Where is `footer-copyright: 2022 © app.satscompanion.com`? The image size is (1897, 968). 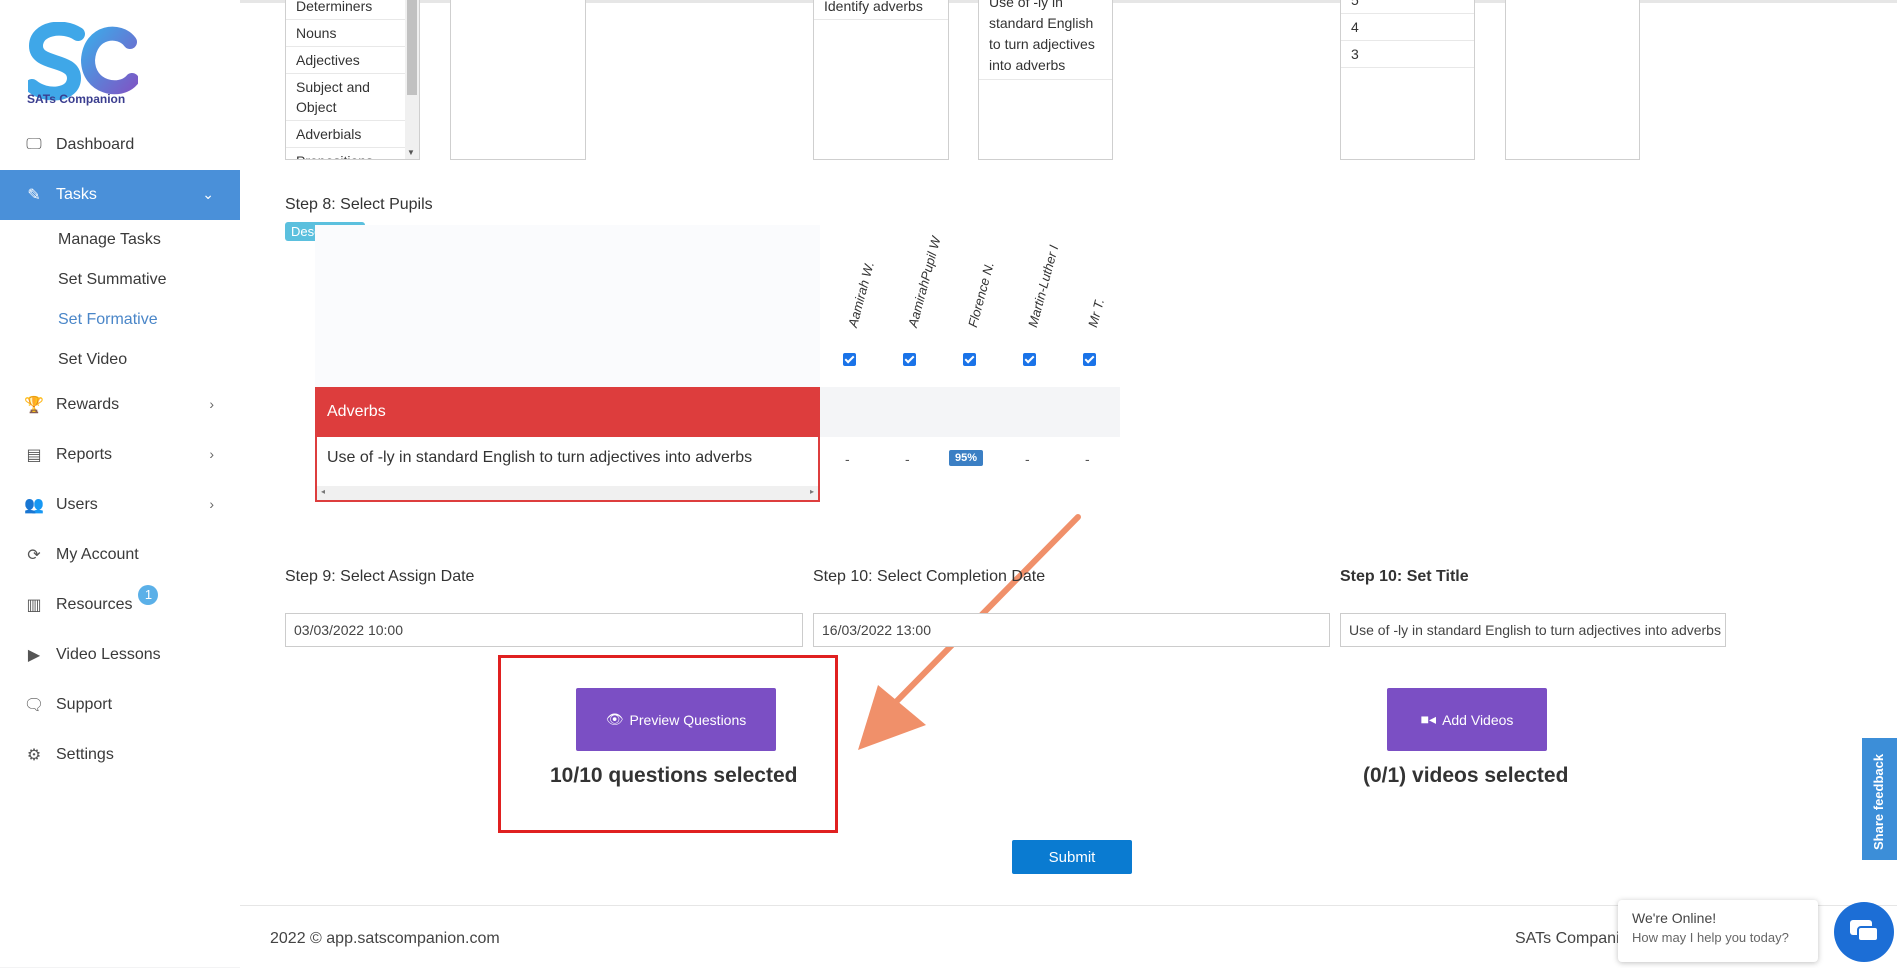 footer-copyright: 2022 © app.satscompanion.com is located at coordinates (385, 938).